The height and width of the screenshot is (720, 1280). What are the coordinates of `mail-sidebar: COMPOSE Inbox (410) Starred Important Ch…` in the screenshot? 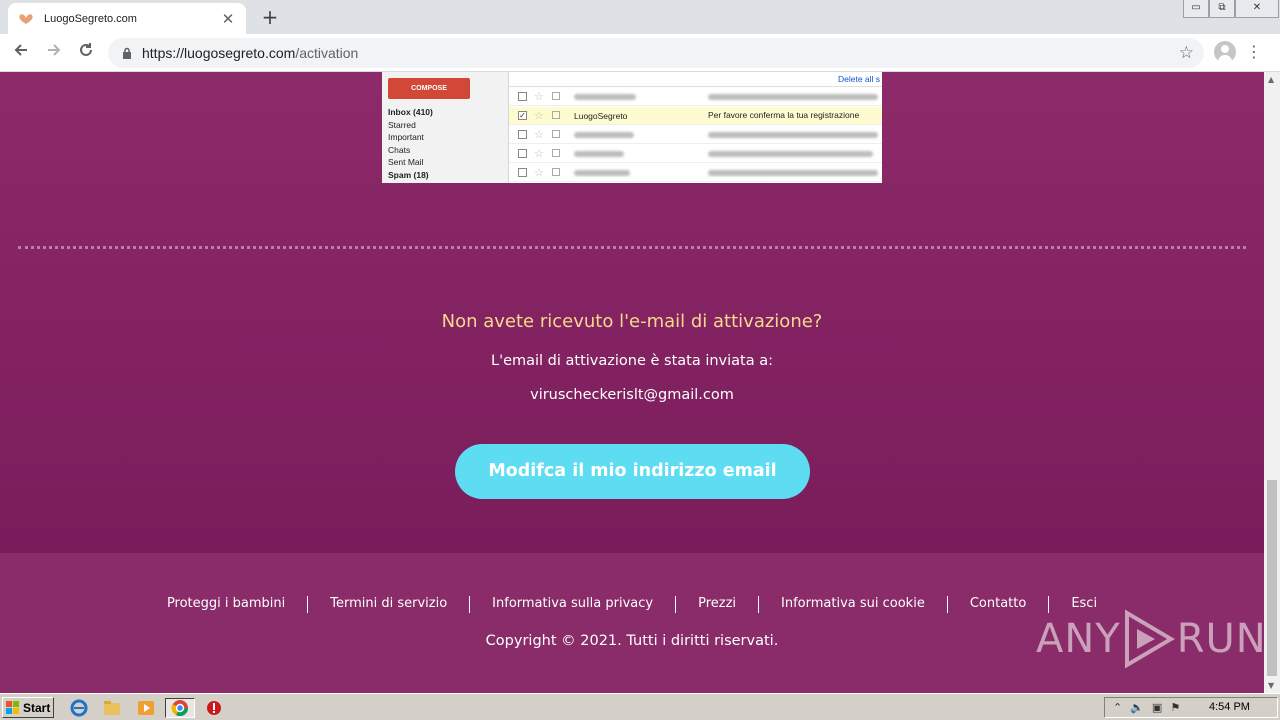 It's located at (445, 127).